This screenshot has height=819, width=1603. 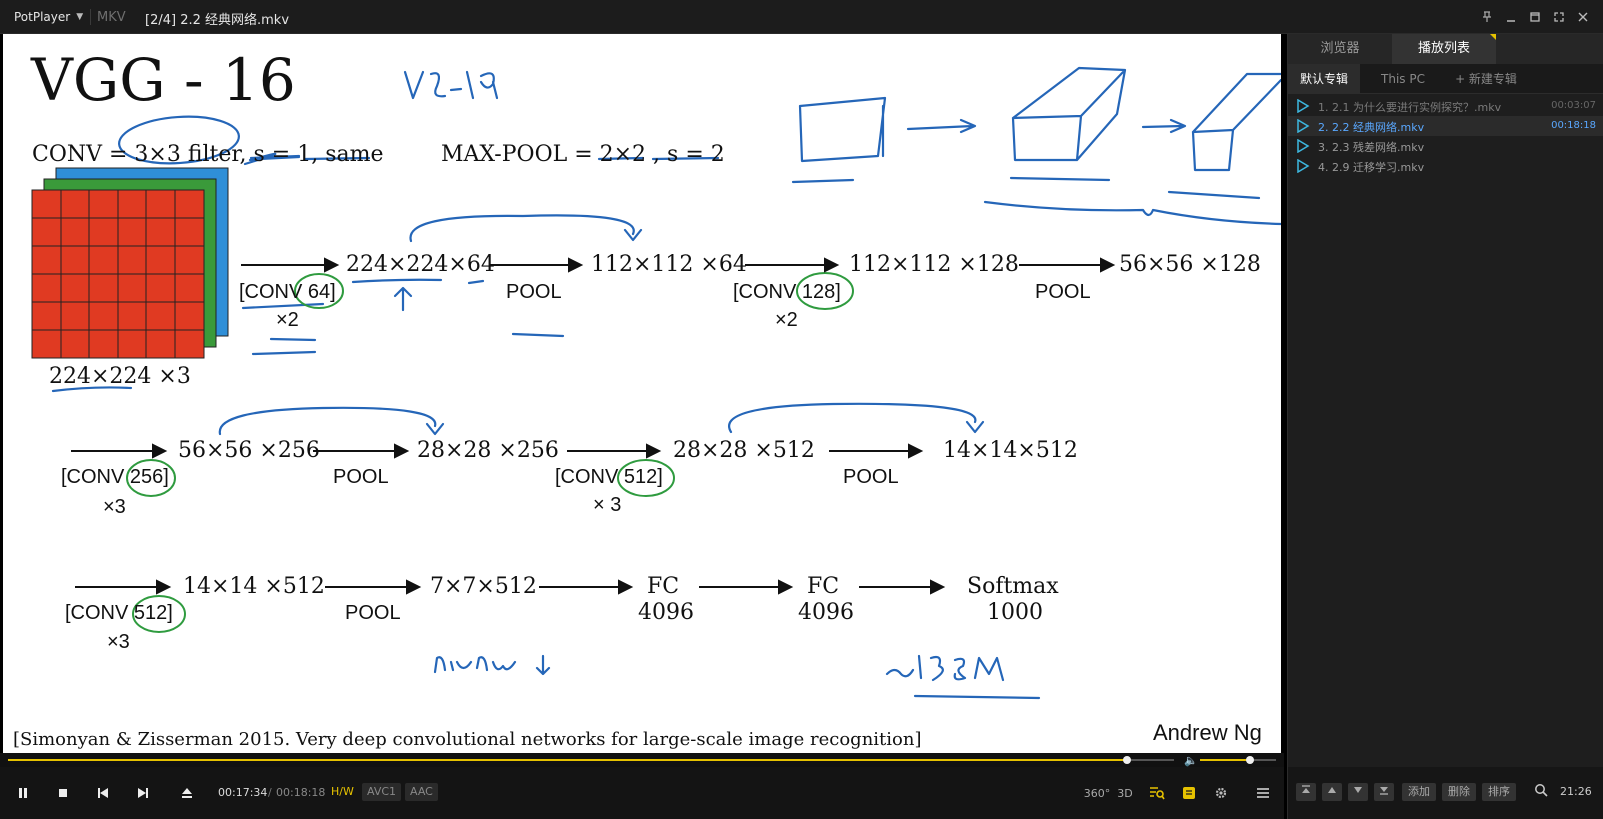 What do you see at coordinates (1371, 127) in the screenshot?
I see `item-title: 2. 2.2 经典网络.mkv` at bounding box center [1371, 127].